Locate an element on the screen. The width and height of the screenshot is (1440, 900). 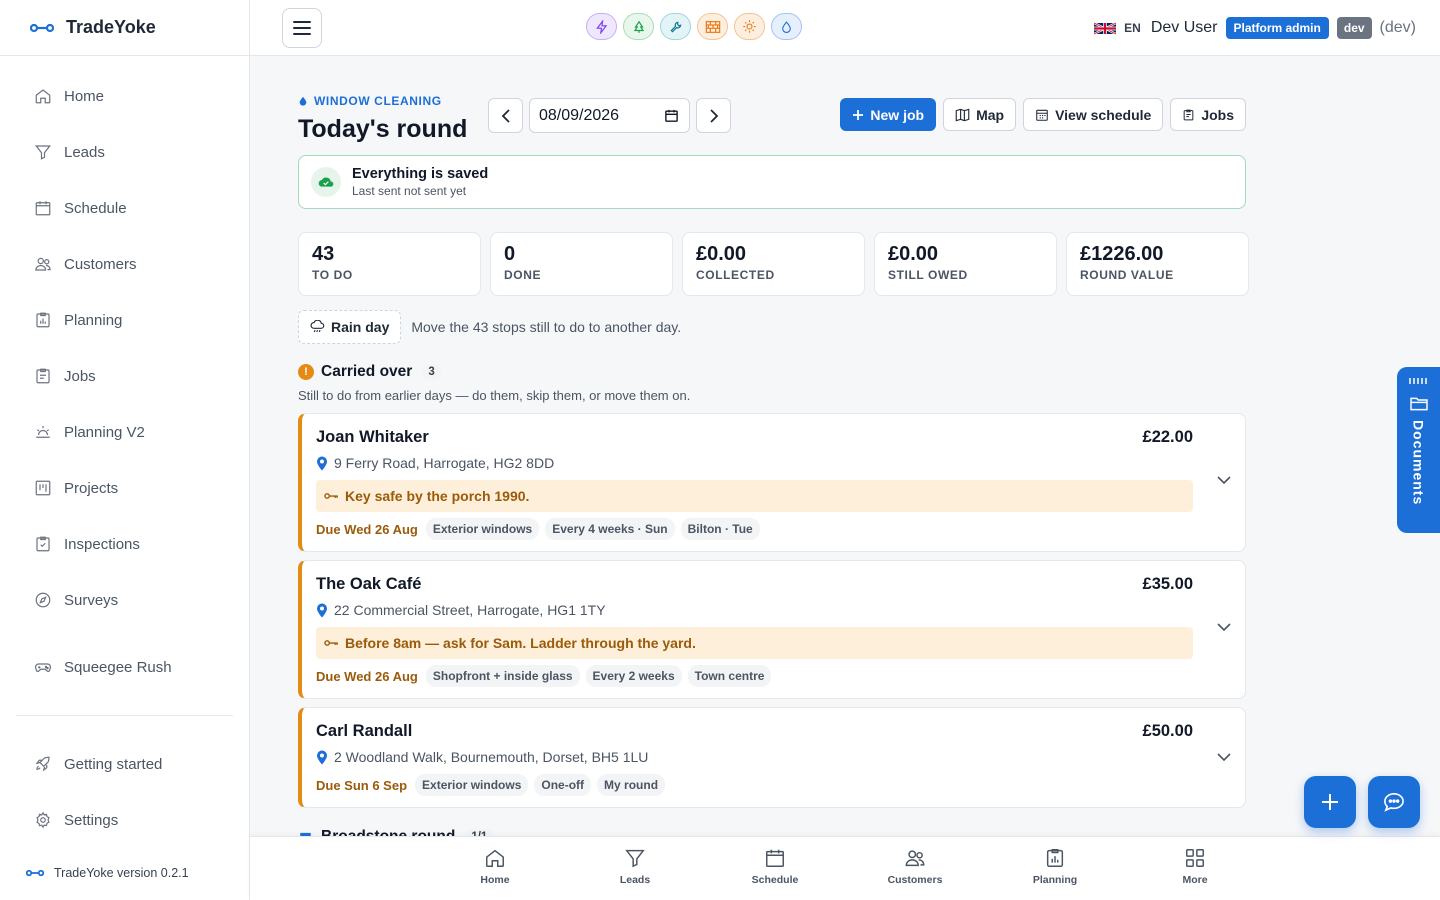
bottom-nav-label: Schedule is located at coordinates (775, 880).